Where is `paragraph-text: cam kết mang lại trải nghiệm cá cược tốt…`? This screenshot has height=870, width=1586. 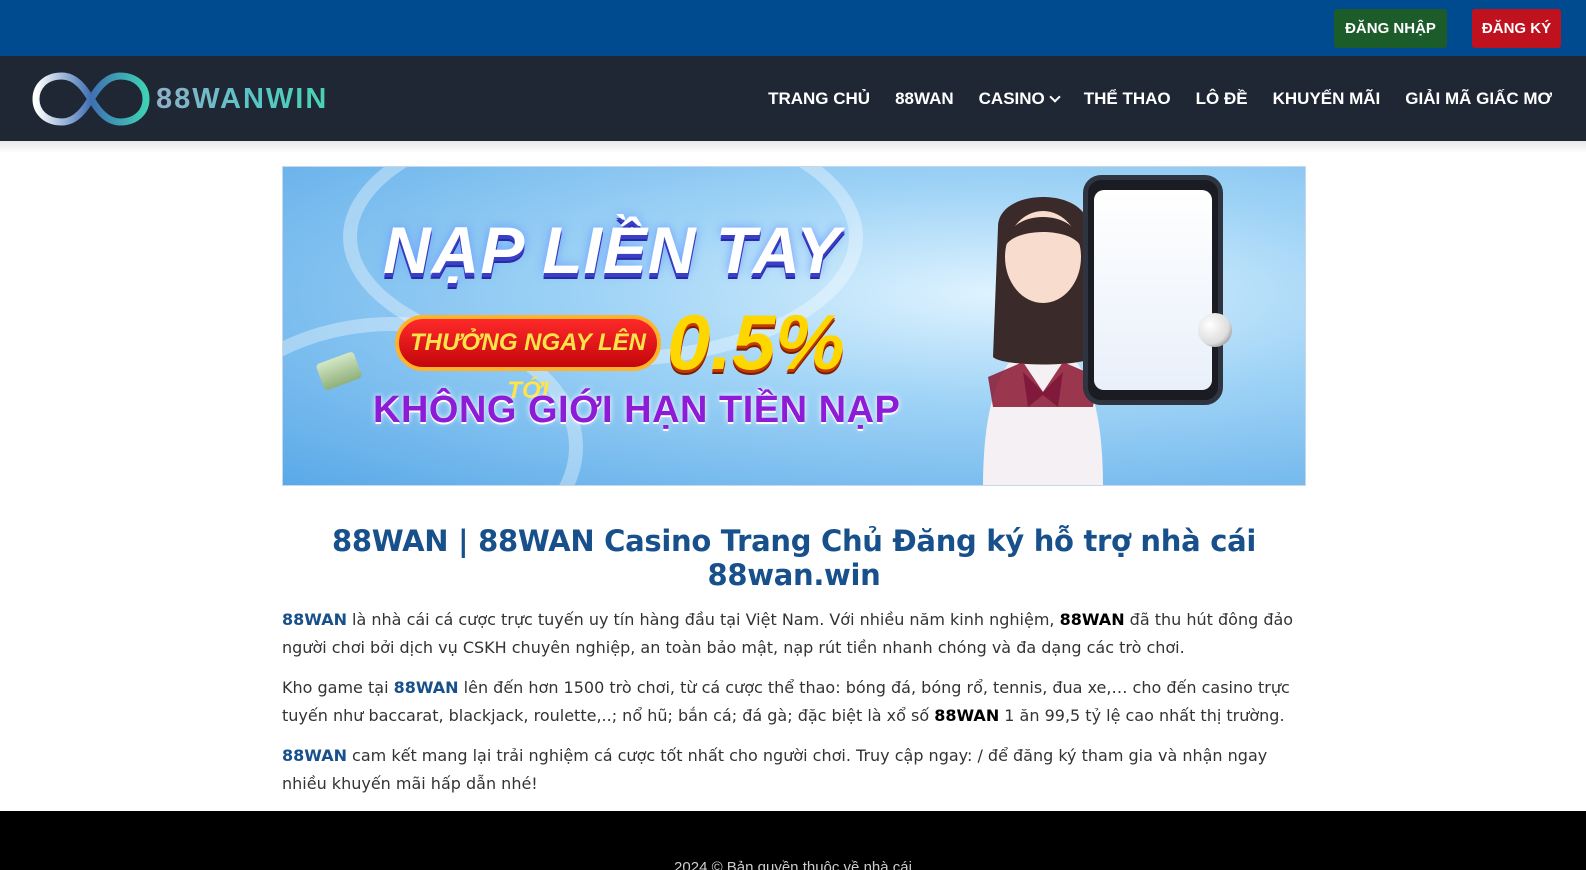 paragraph-text: cam kết mang lại trải nghiệm cá cược tốt… is located at coordinates (775, 769).